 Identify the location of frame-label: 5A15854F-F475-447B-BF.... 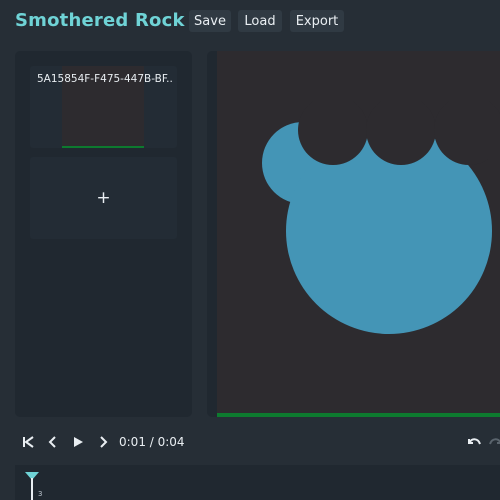
(105, 79).